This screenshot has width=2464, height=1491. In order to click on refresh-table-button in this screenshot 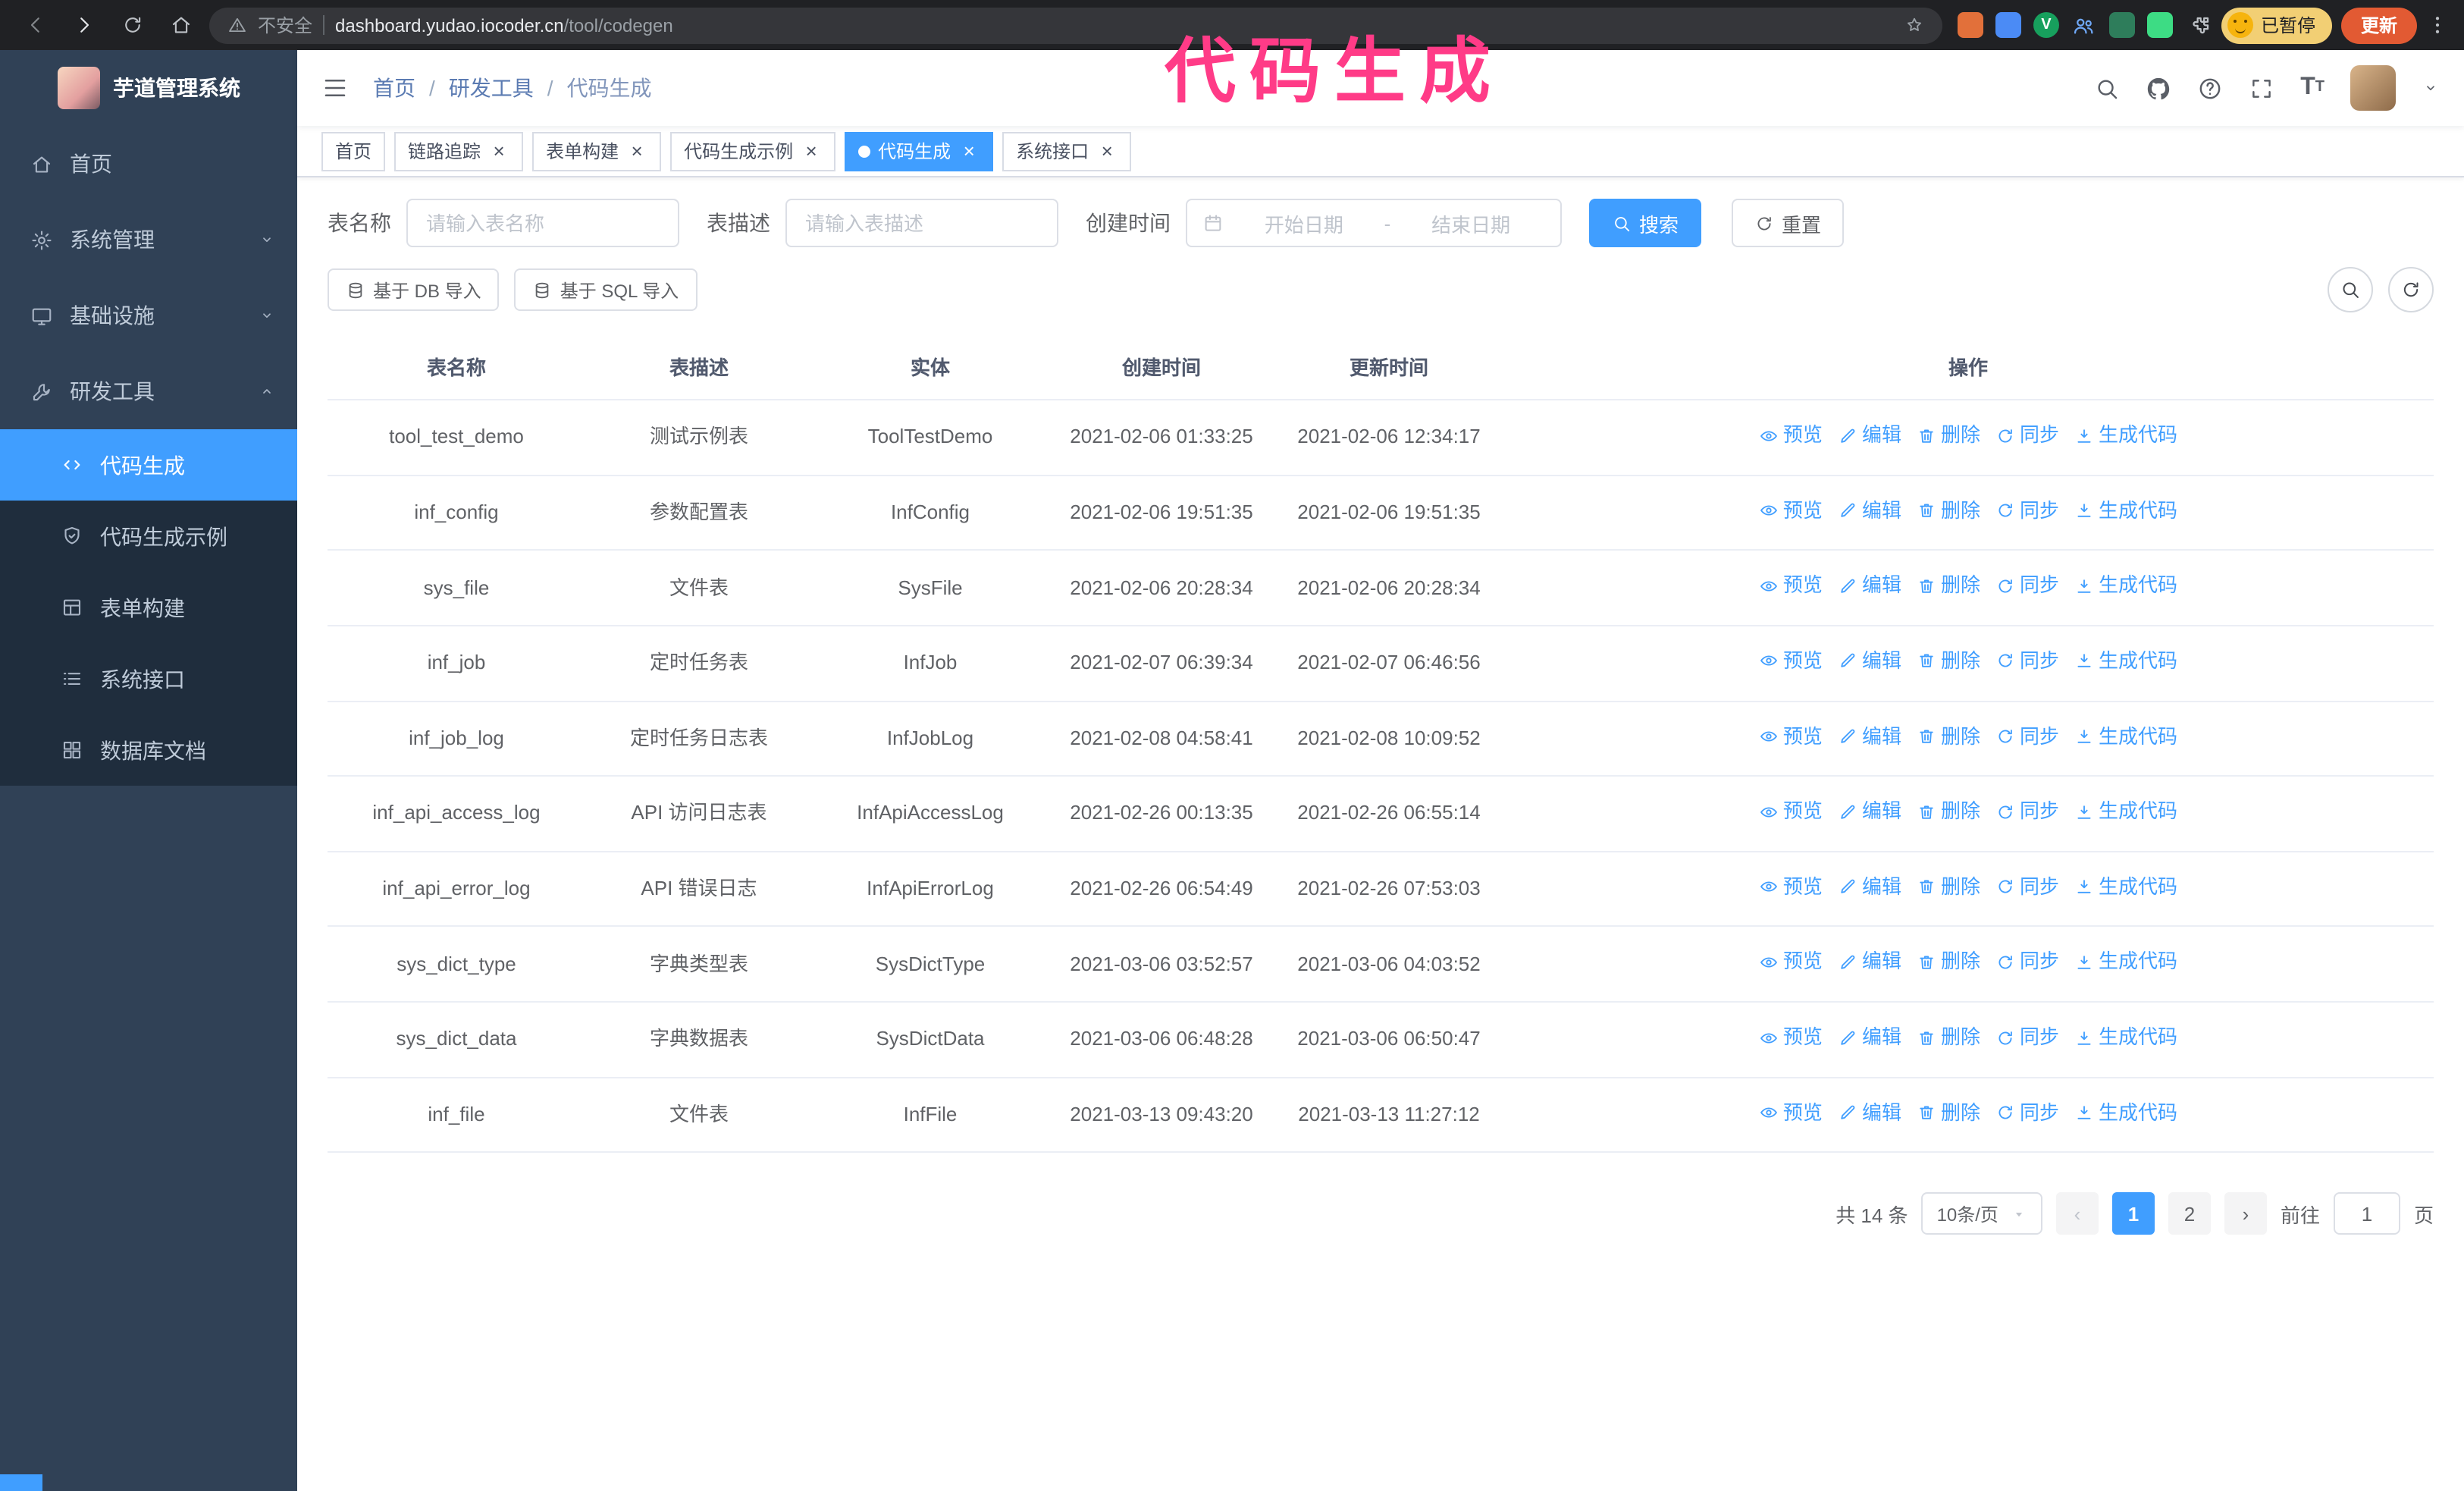, I will do `click(2411, 289)`.